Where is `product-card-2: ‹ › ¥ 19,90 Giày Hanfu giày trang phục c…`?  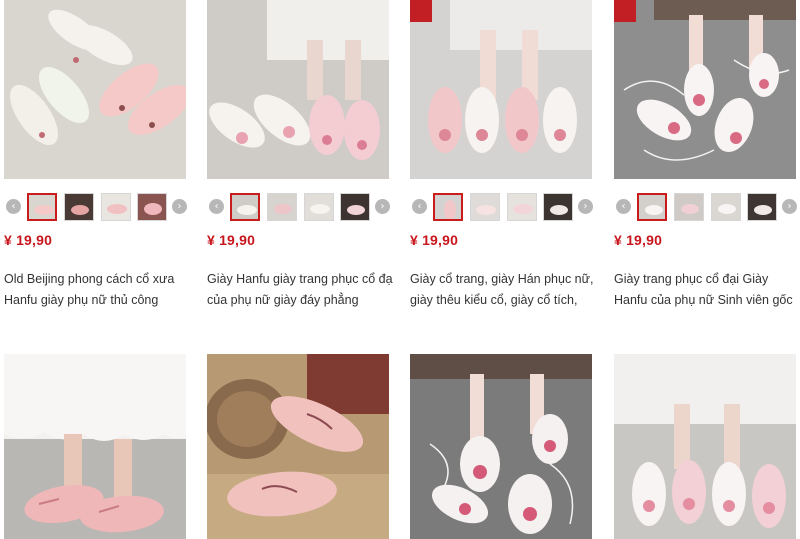 product-card-2: ‹ › ¥ 19,90 Giày Hanfu giày trang phục c… is located at coordinates (300, 153).